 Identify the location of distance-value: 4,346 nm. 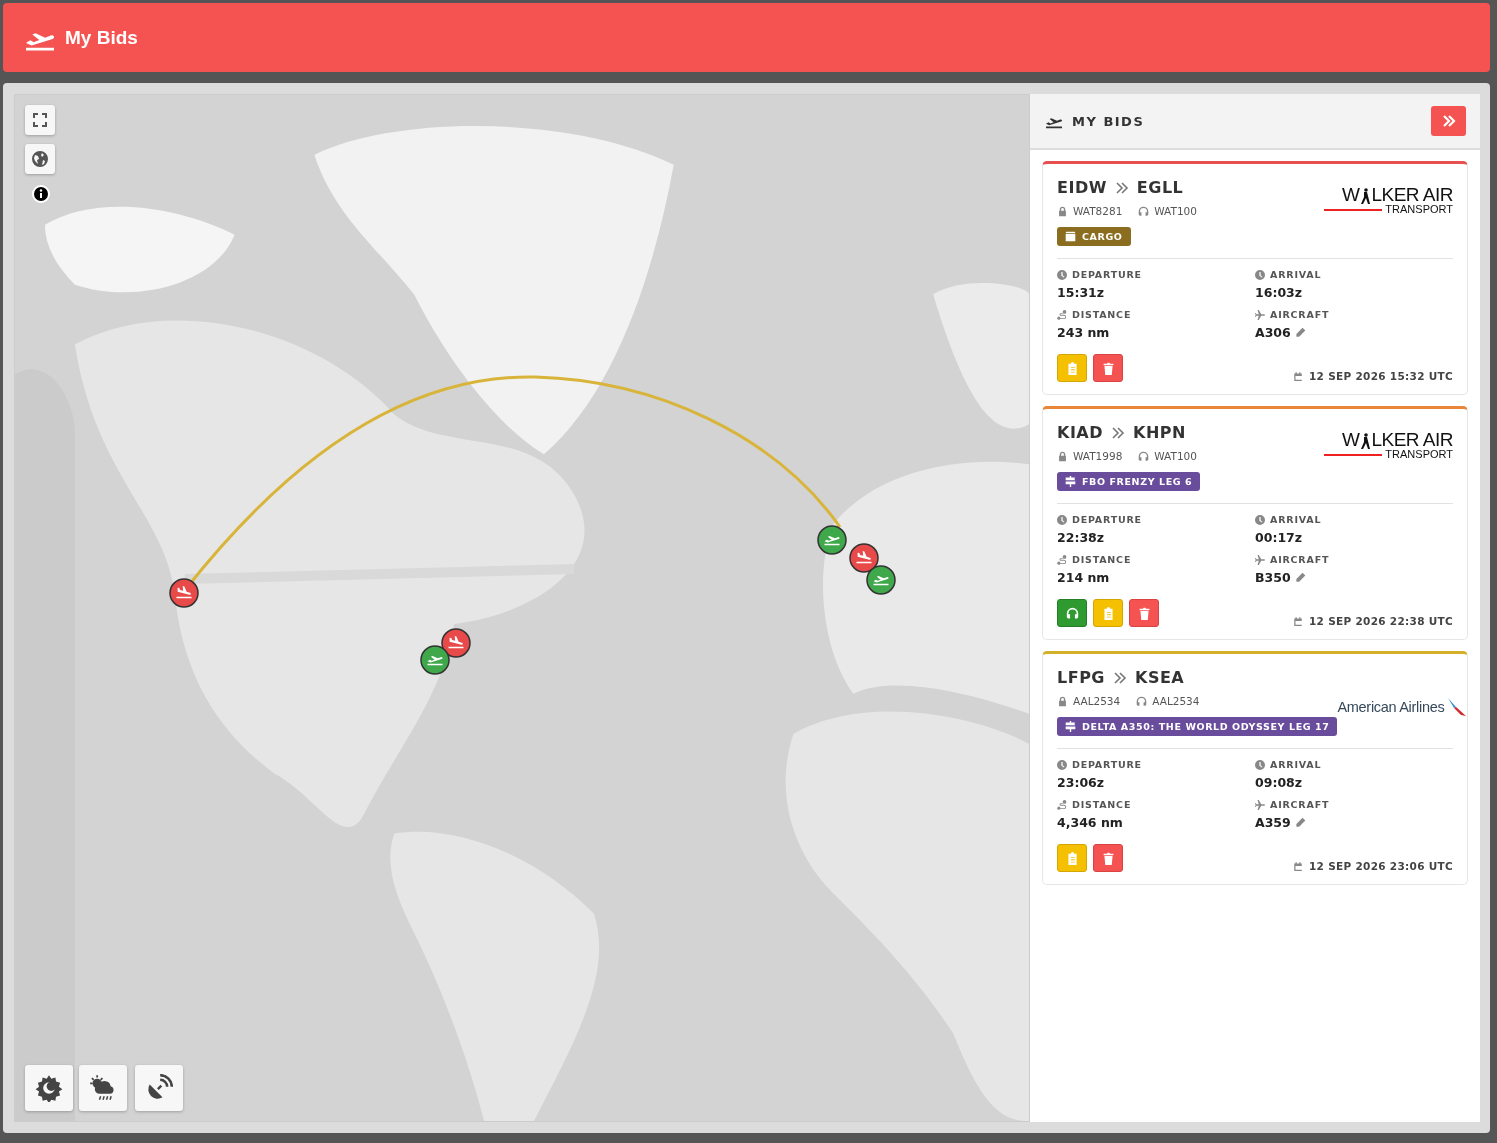
(1090, 822).